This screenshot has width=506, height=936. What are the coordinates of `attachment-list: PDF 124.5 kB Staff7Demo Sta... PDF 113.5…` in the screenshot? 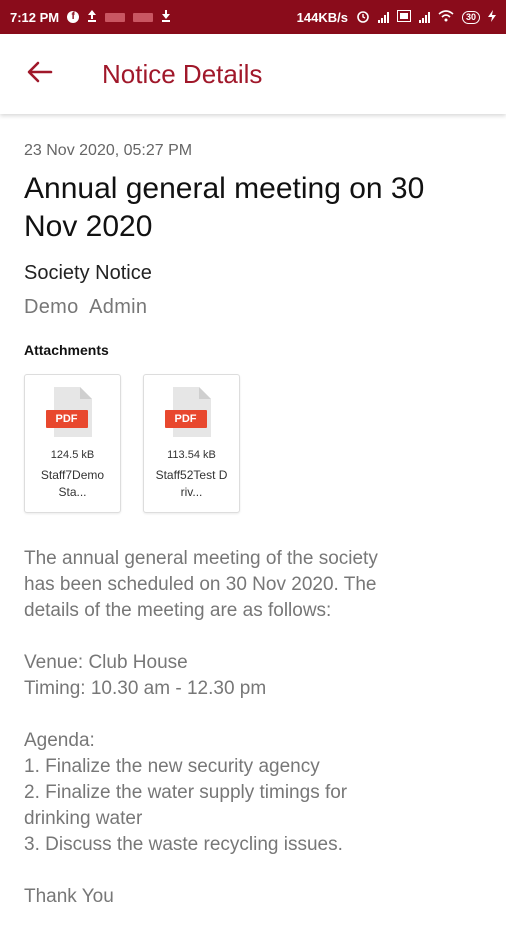 It's located at (132, 443).